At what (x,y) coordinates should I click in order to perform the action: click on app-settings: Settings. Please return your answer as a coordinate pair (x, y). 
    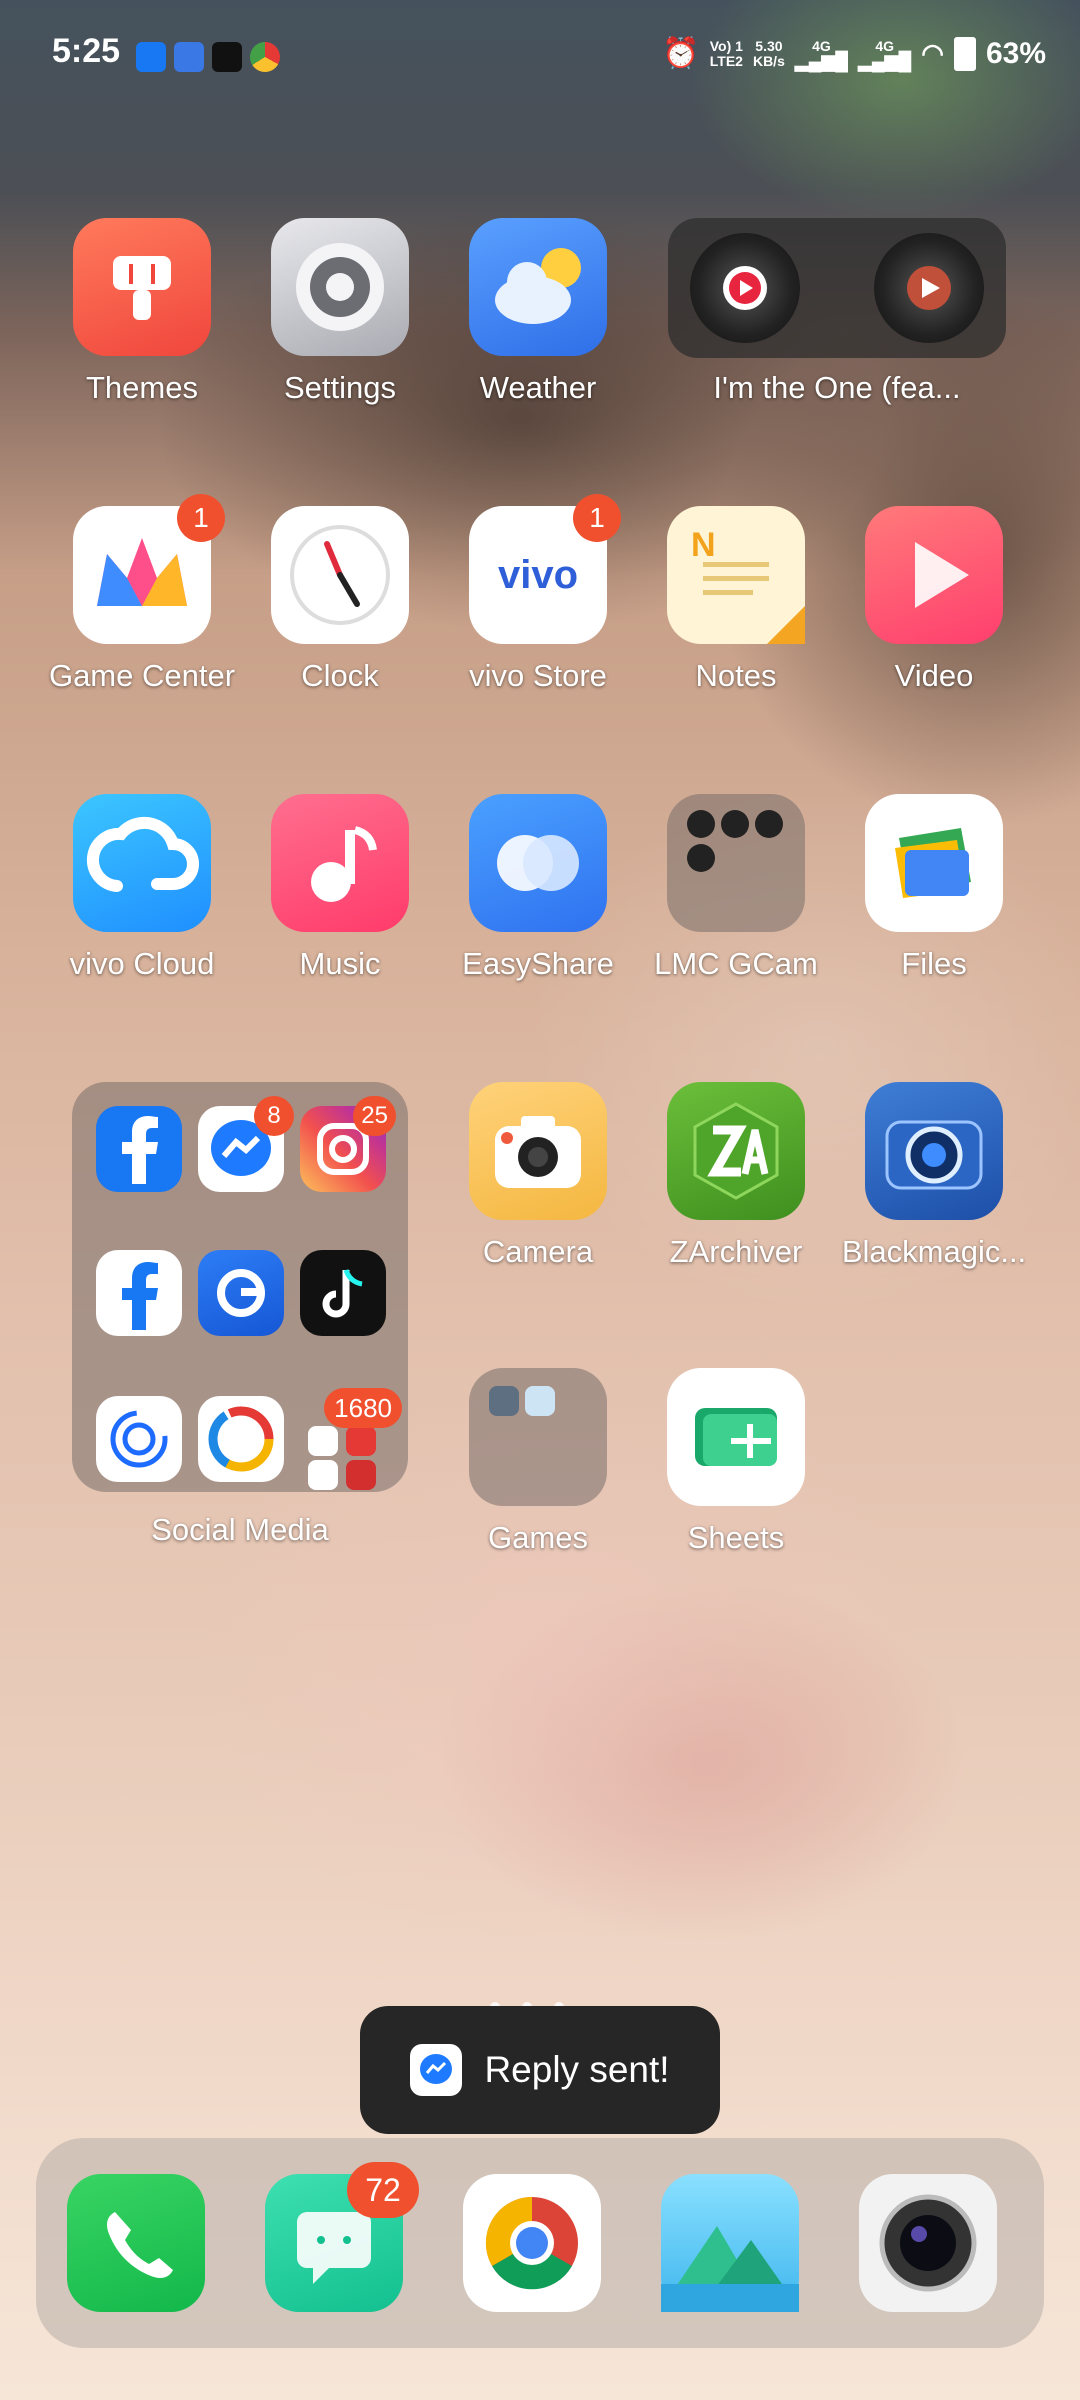
    Looking at the image, I should click on (340, 312).